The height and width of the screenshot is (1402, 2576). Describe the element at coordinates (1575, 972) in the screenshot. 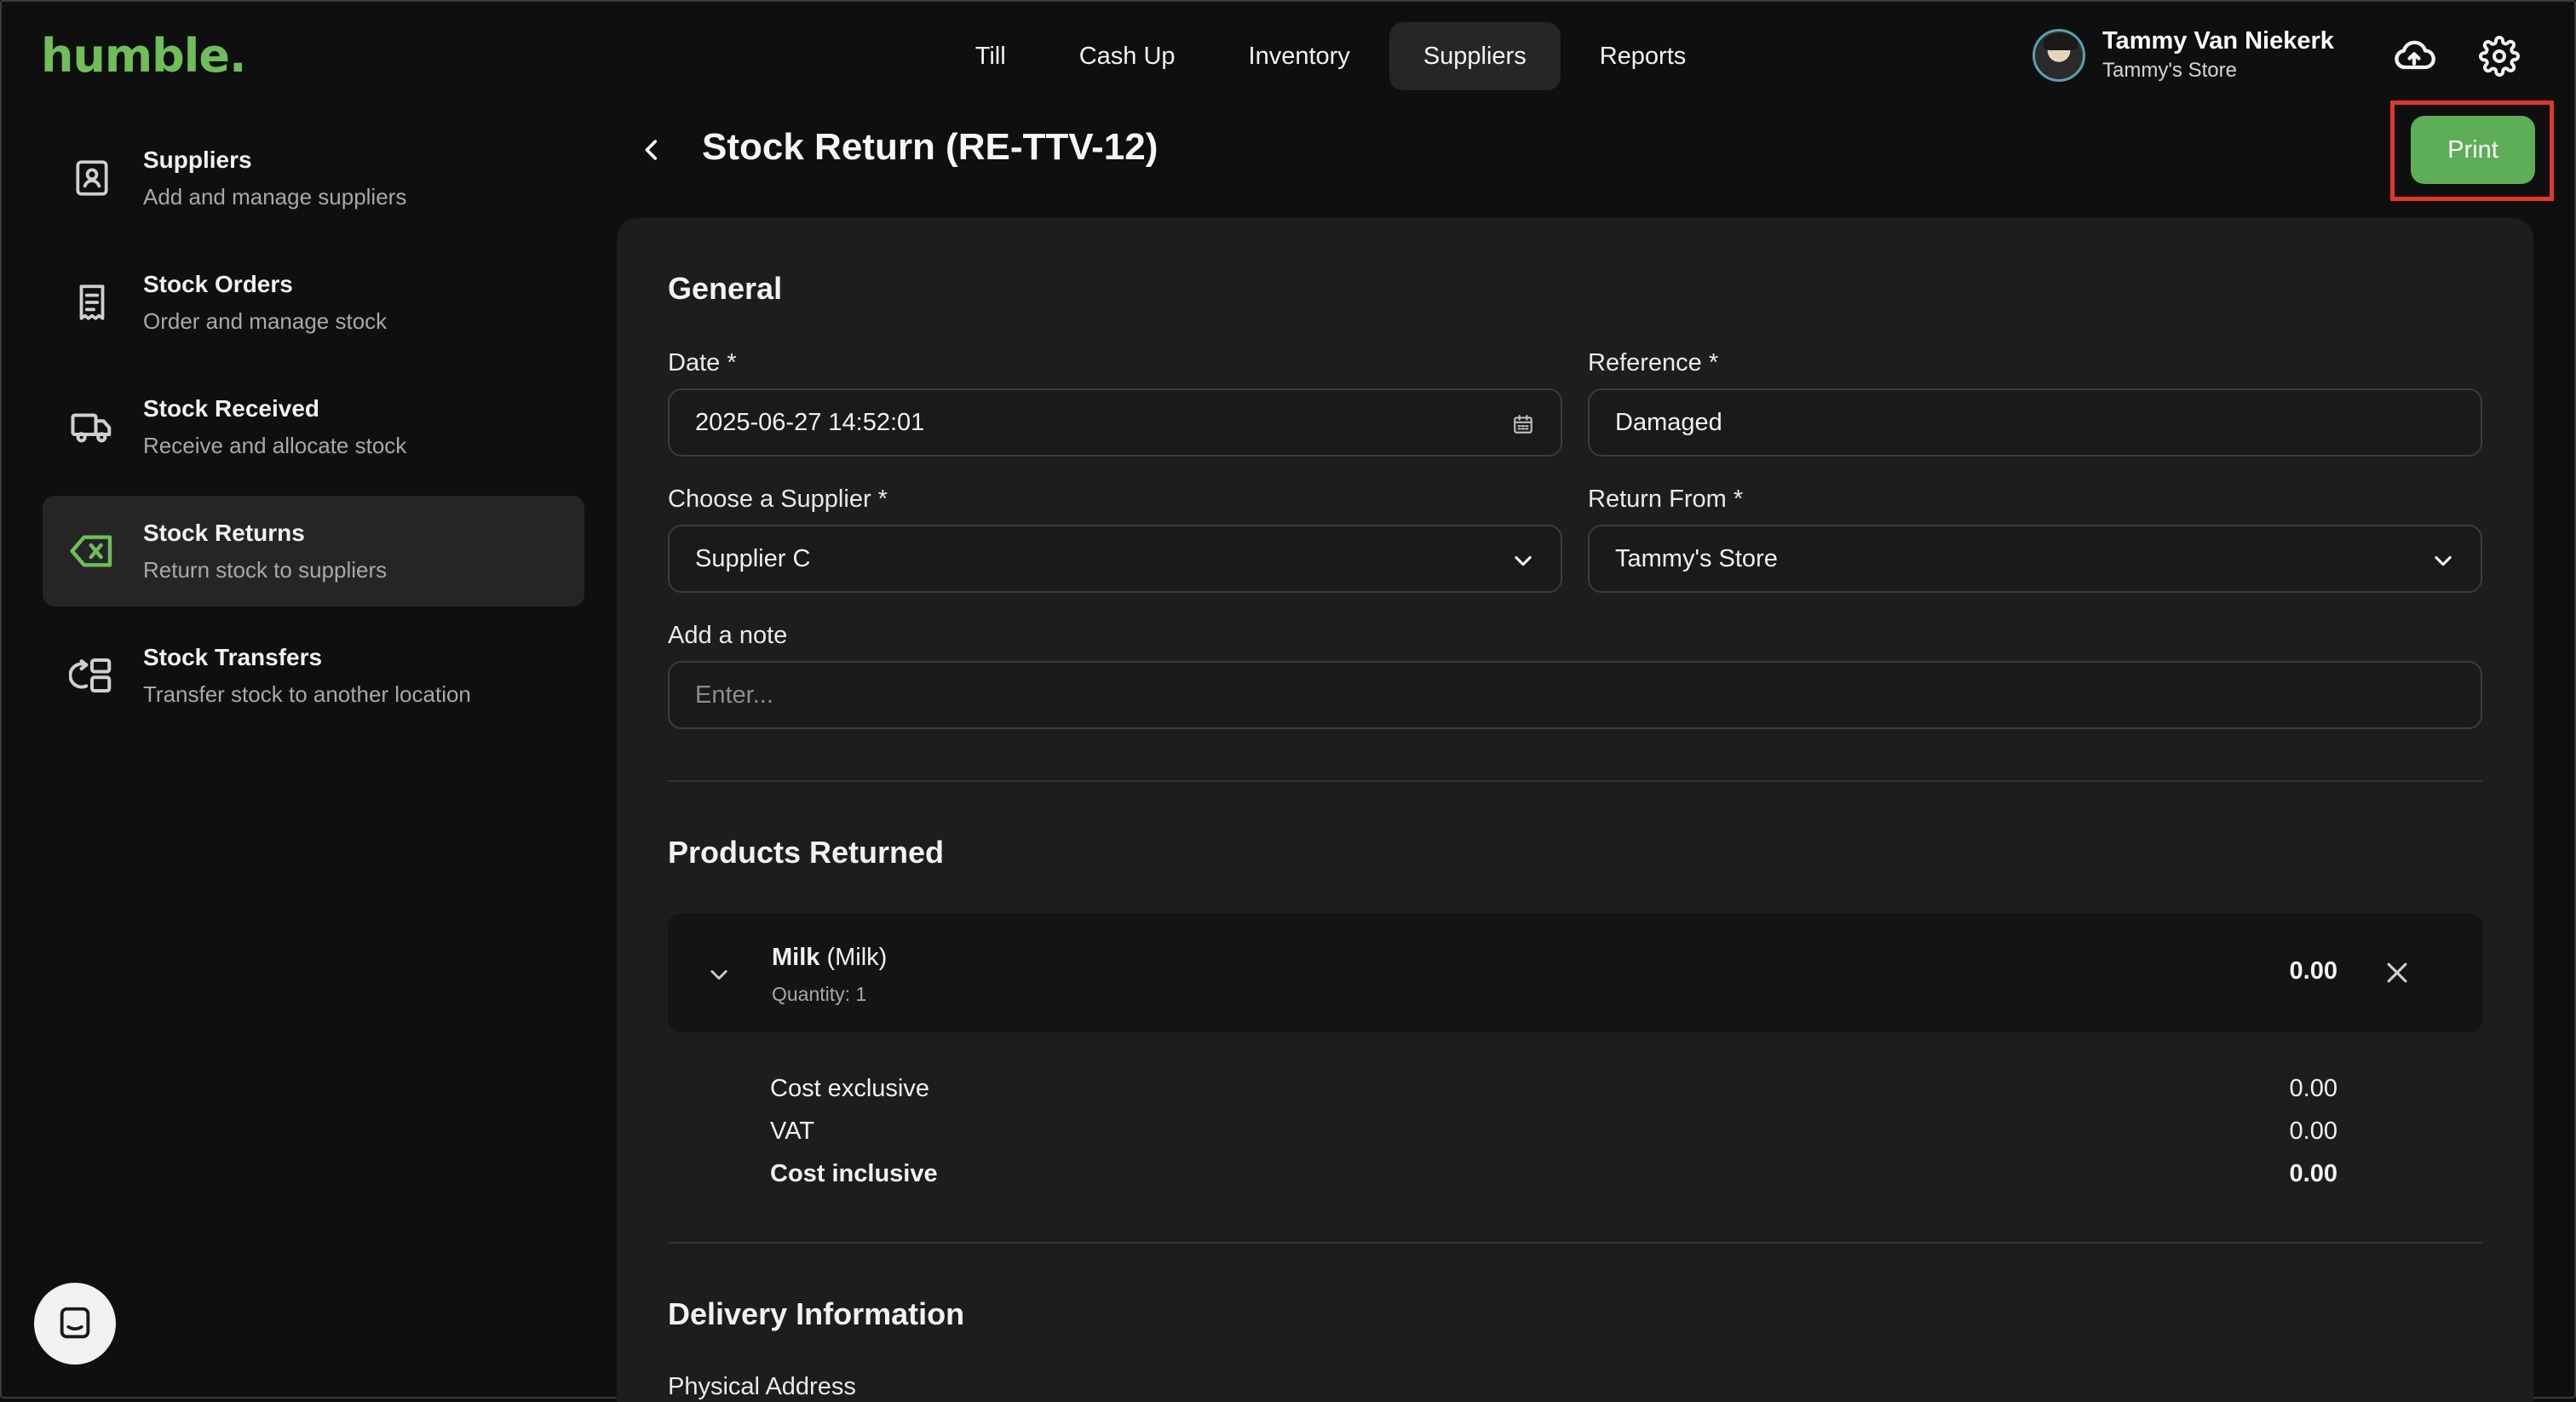

I see `product-row: Milk (Milk) Quantity: 1 0.00` at that location.